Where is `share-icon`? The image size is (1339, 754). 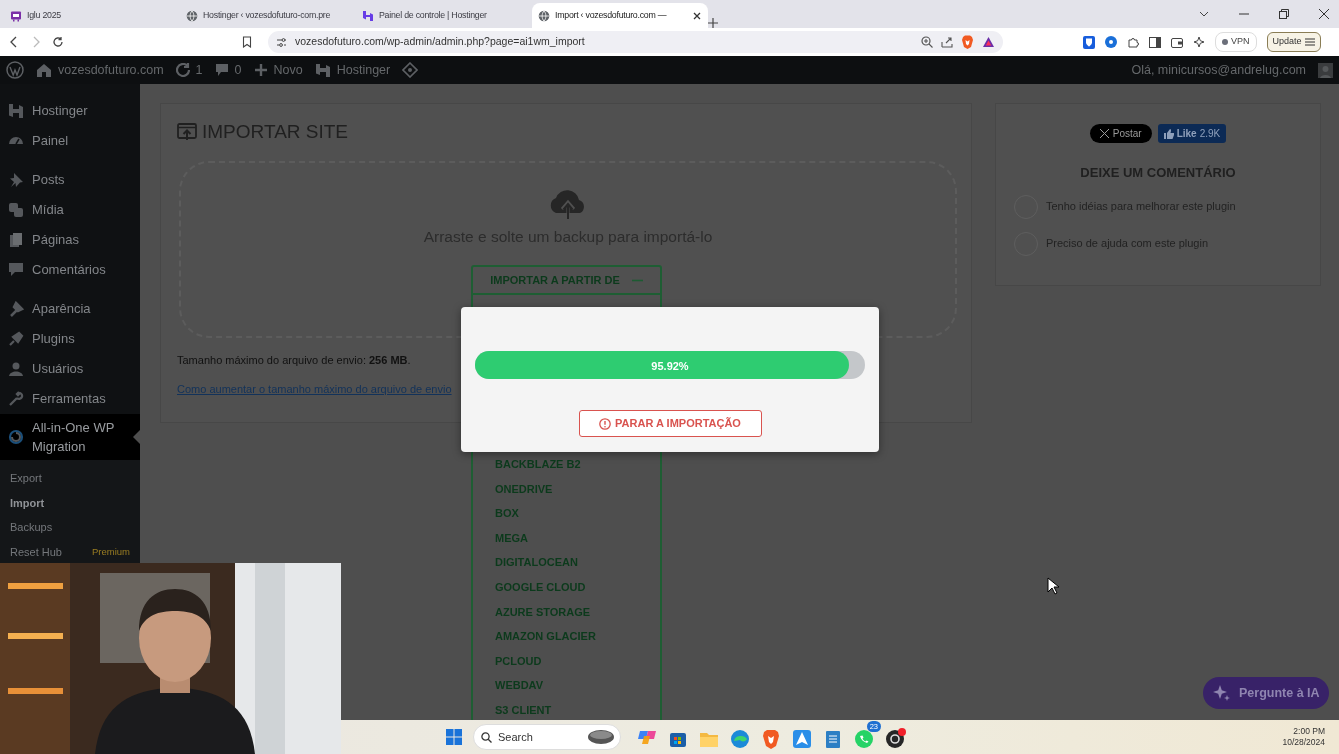 share-icon is located at coordinates (947, 42).